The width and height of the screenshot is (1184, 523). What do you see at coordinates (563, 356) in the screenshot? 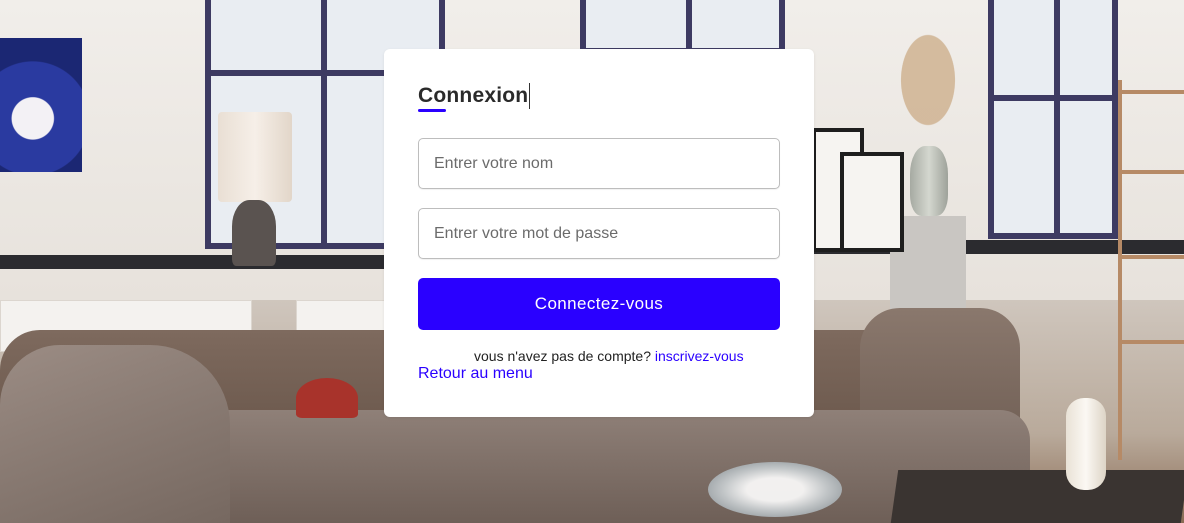
I see `signup-prompt-text: vous n'avez pas de compte?` at bounding box center [563, 356].